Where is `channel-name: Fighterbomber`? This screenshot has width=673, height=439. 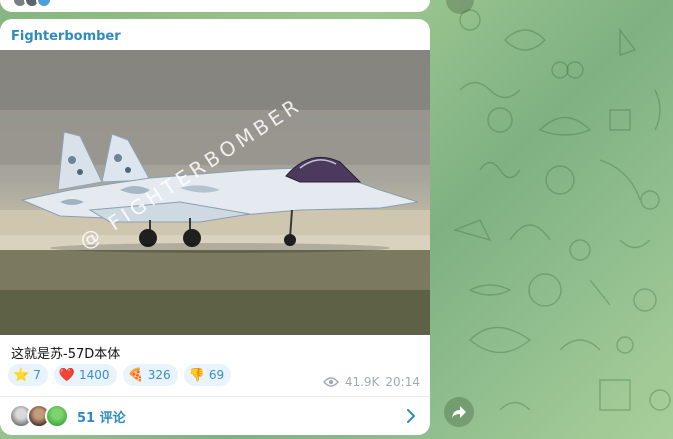
channel-name: Fighterbomber is located at coordinates (66, 36).